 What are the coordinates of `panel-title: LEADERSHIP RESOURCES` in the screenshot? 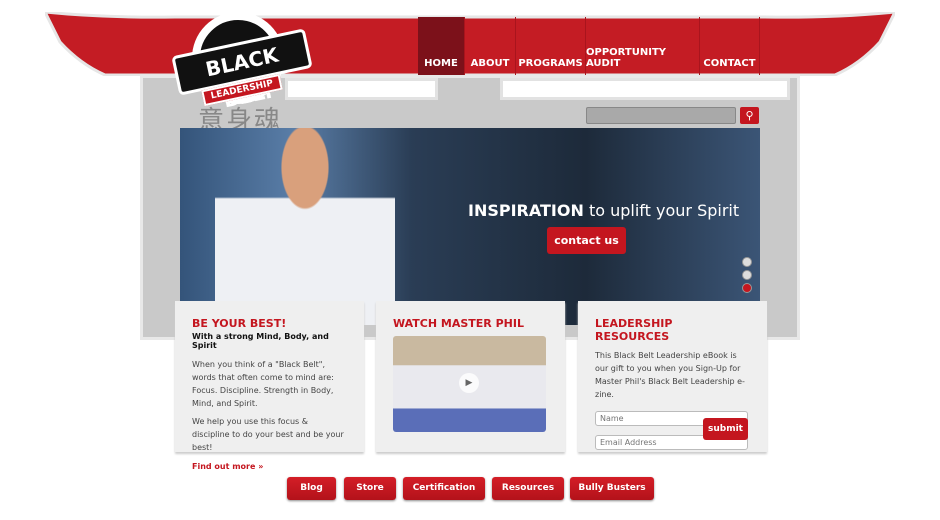 It's located at (634, 330).